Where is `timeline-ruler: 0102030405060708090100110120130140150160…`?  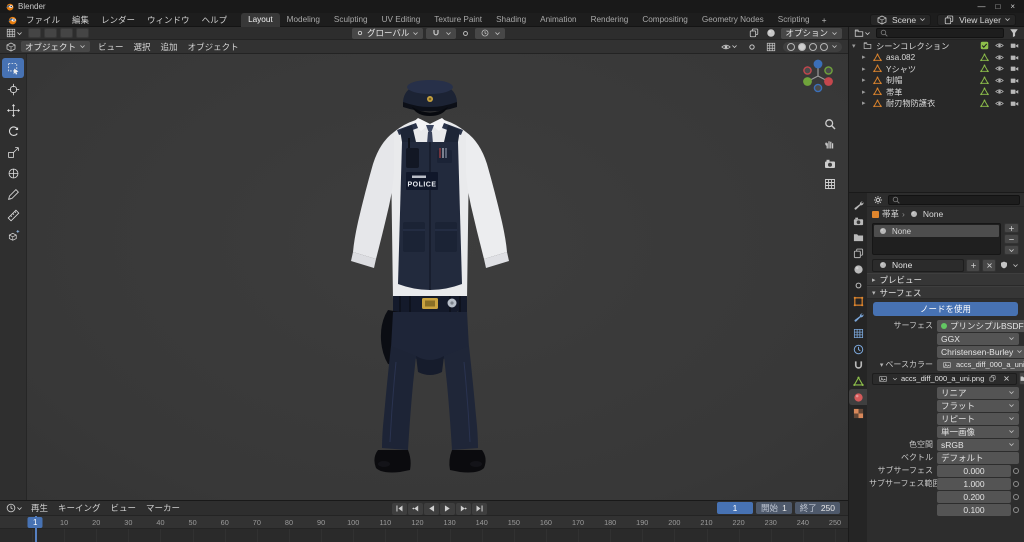
timeline-ruler: 0102030405060708090100110120130140150160… is located at coordinates (424, 522).